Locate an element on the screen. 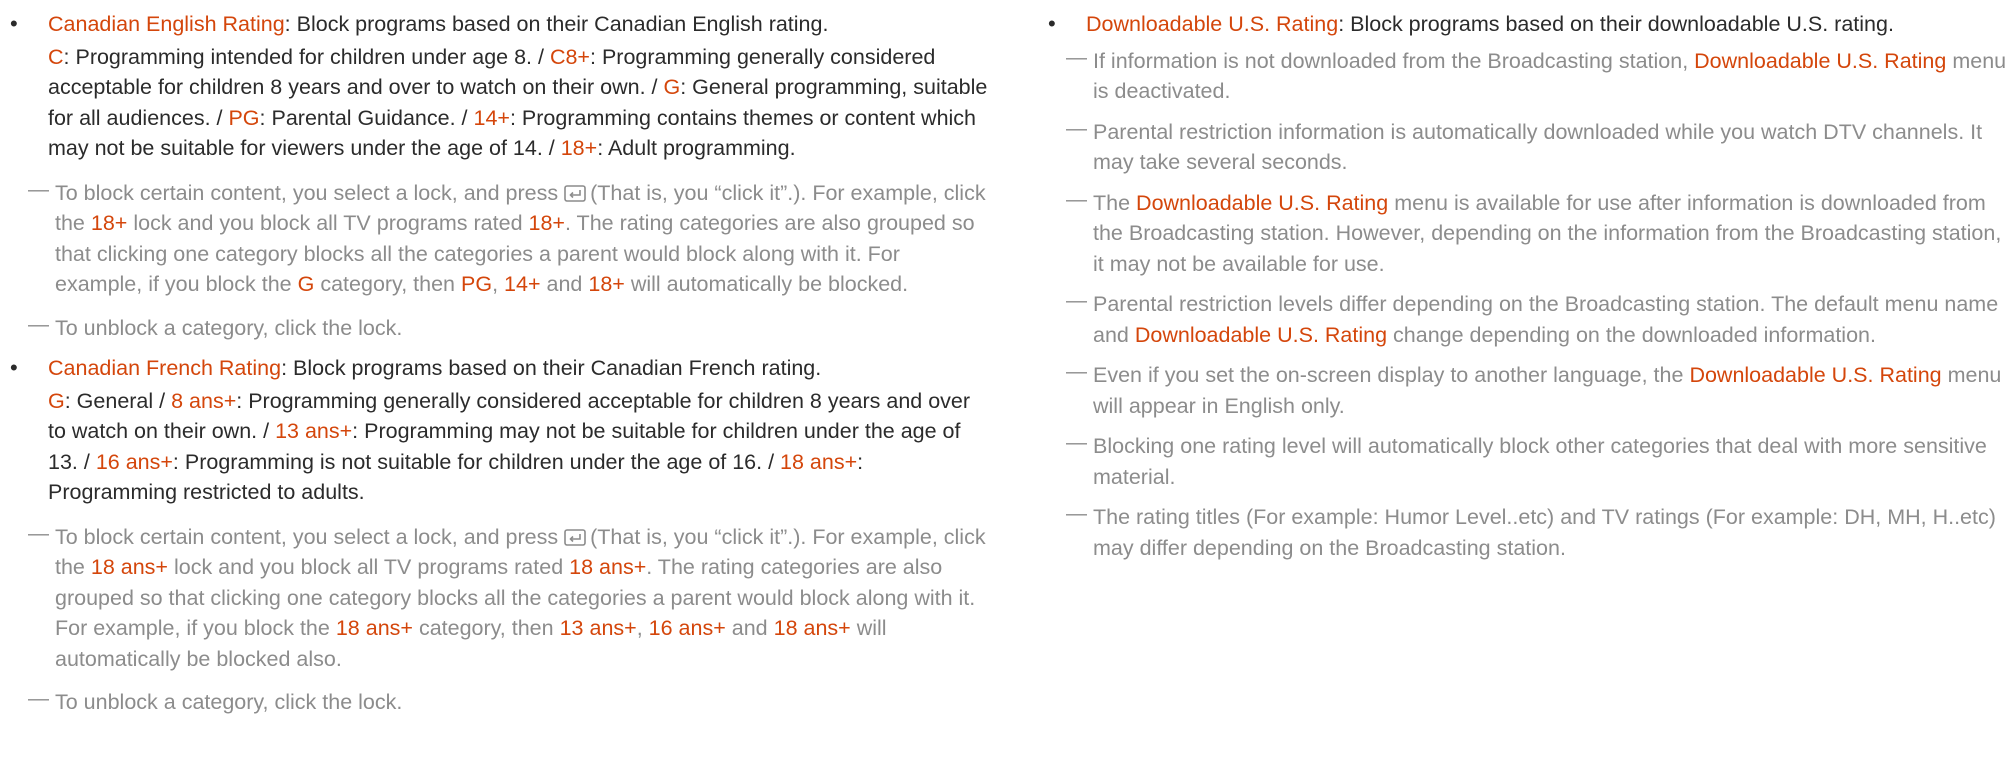  item-title: Downloadable U.S. Rating is located at coordinates (1212, 24).